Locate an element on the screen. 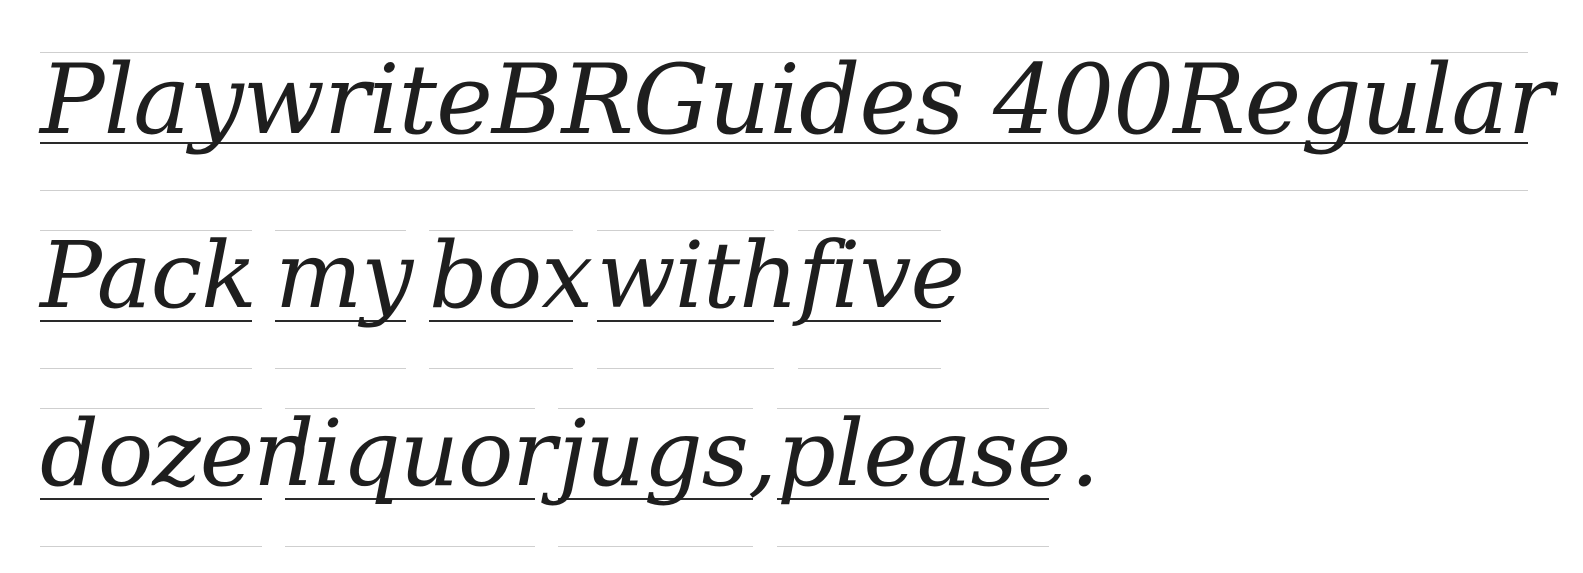 This screenshot has height=573, width=1583. pangram-word-text: box is located at coordinates (511, 275).